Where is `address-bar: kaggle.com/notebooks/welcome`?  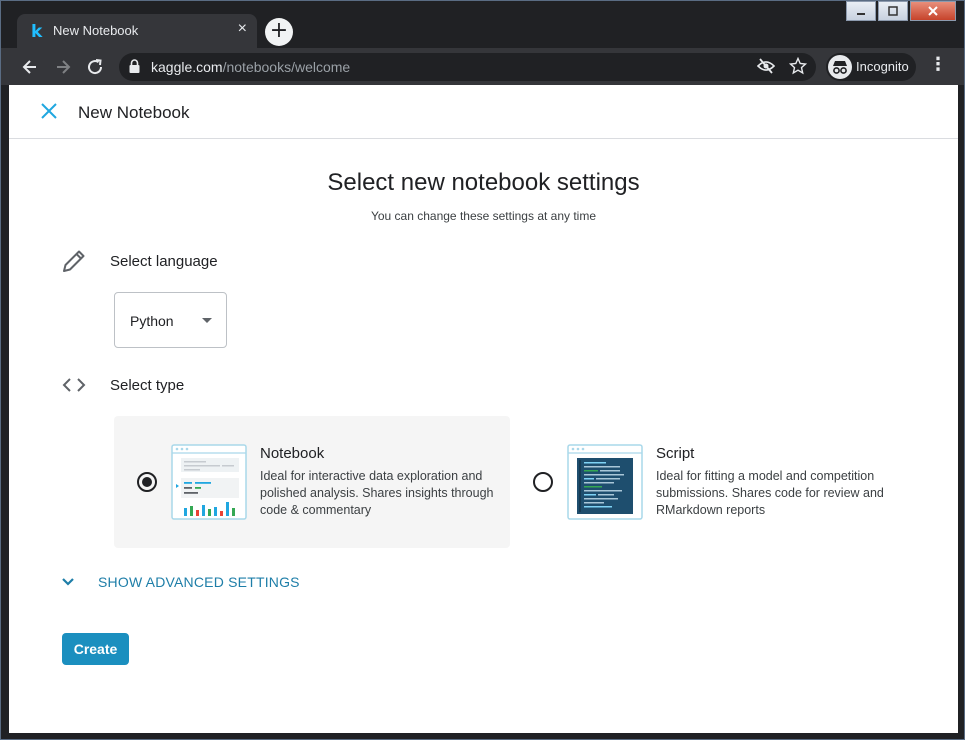 address-bar: kaggle.com/notebooks/welcome is located at coordinates (467, 67).